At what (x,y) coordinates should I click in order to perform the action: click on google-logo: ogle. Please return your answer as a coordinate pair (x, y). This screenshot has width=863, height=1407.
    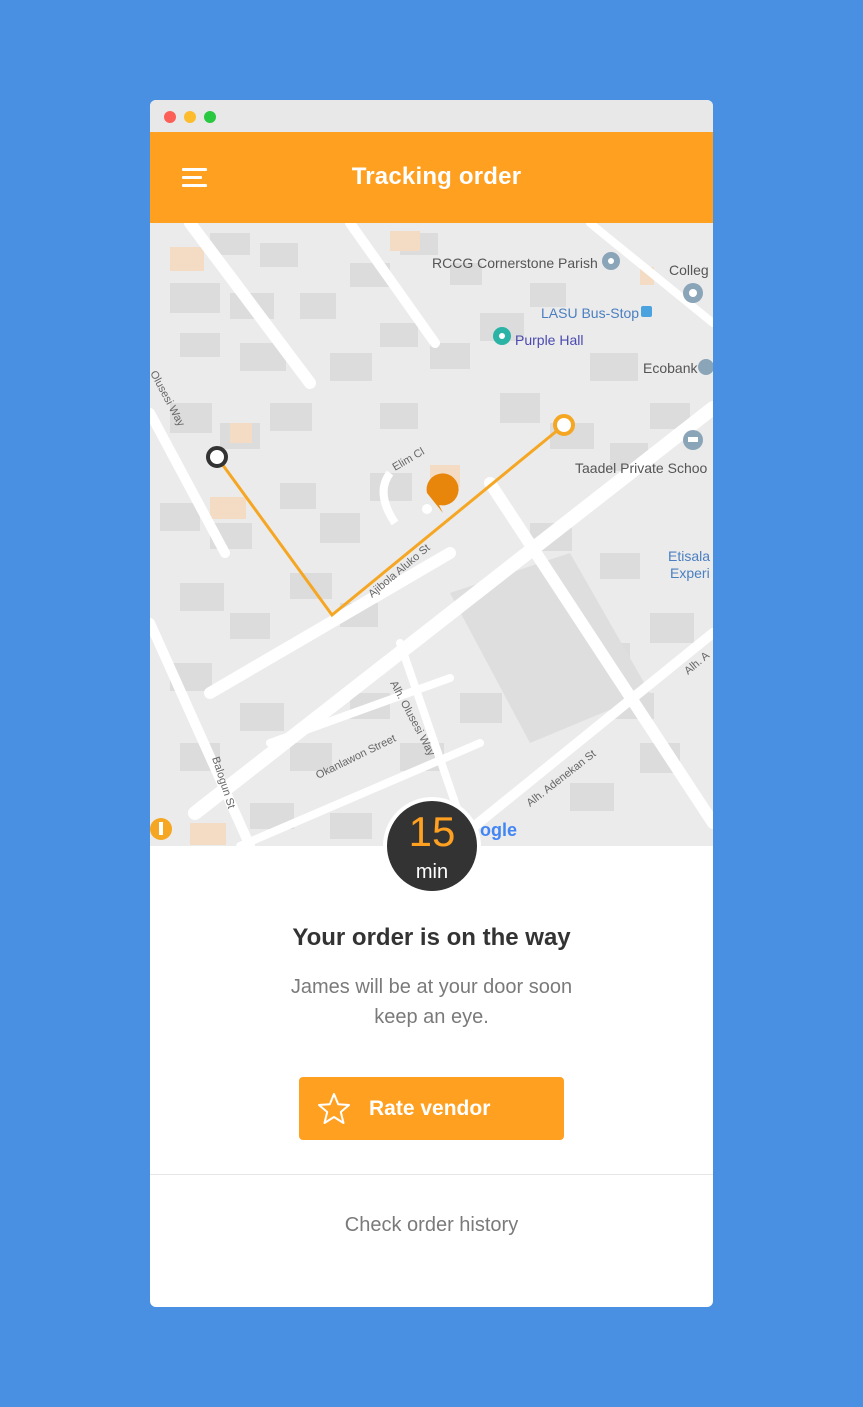
    Looking at the image, I should click on (498, 830).